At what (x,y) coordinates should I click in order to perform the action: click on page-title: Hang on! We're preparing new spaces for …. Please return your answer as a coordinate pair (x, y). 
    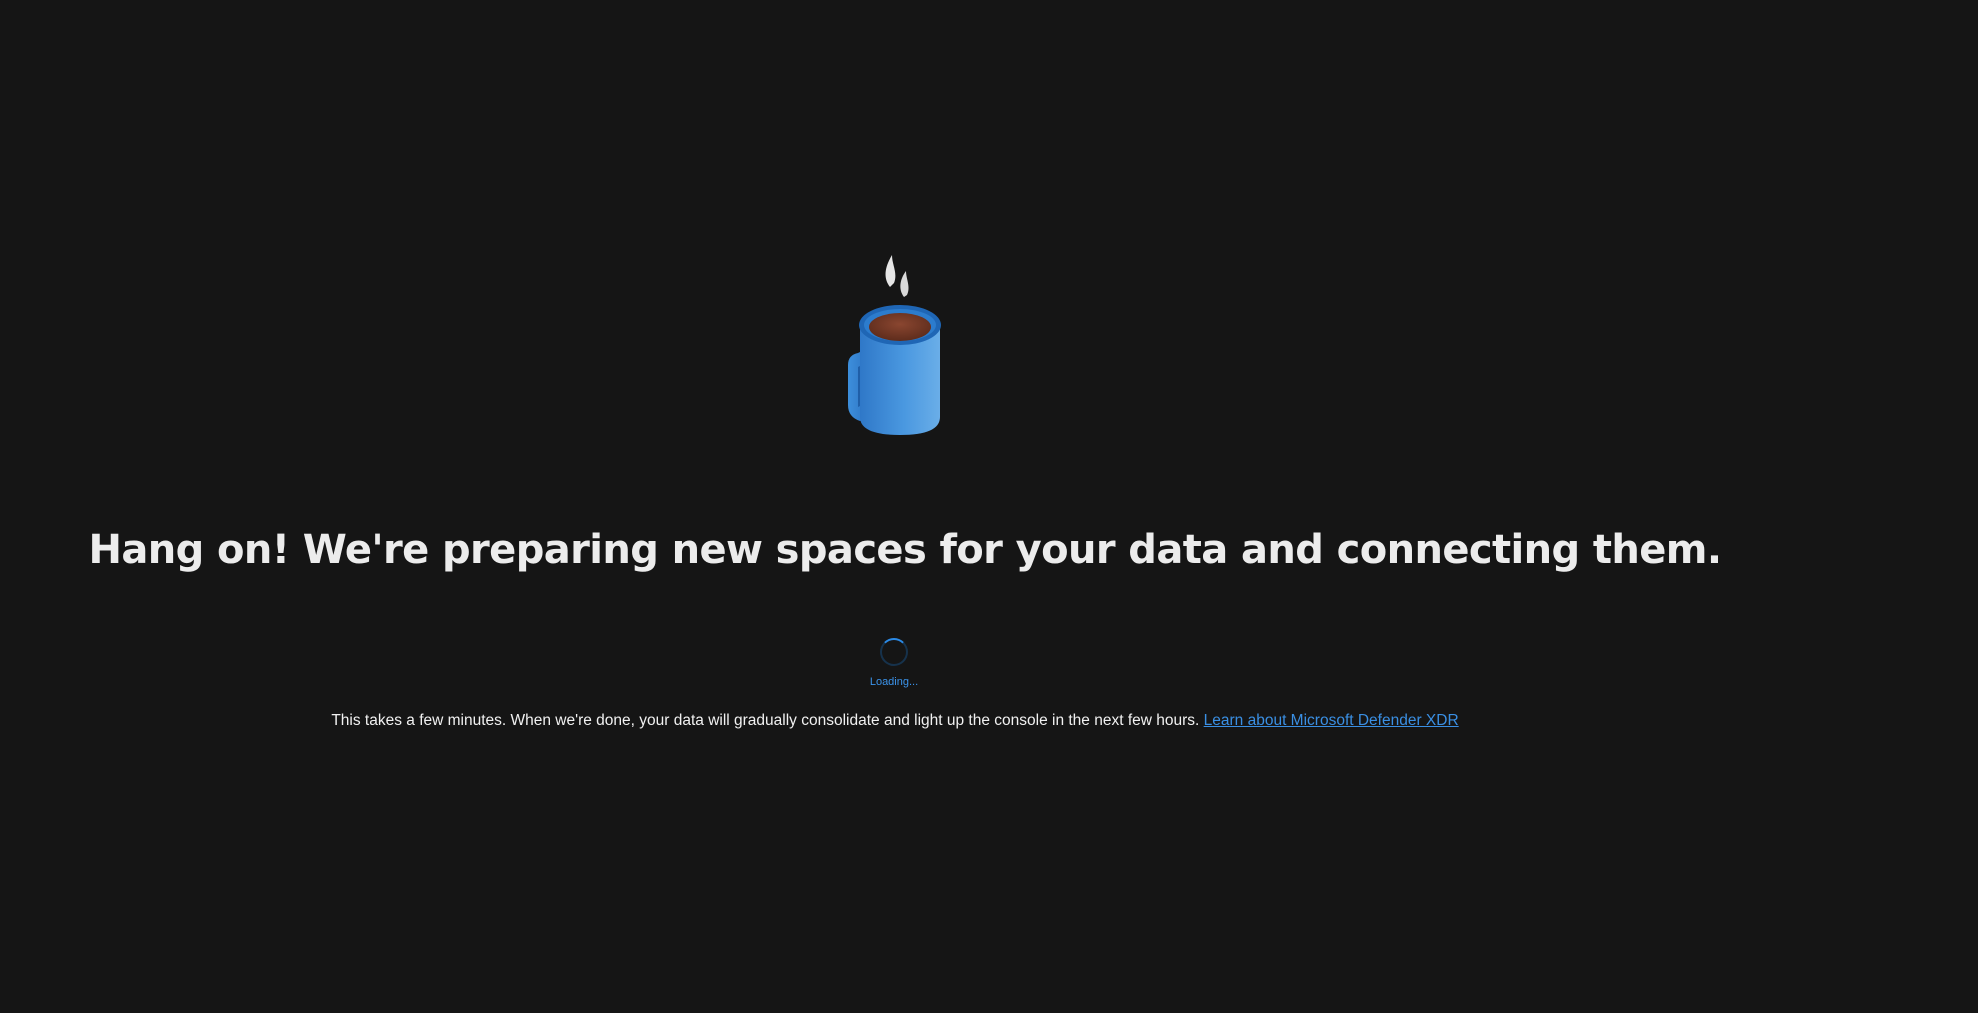
    Looking at the image, I should click on (905, 550).